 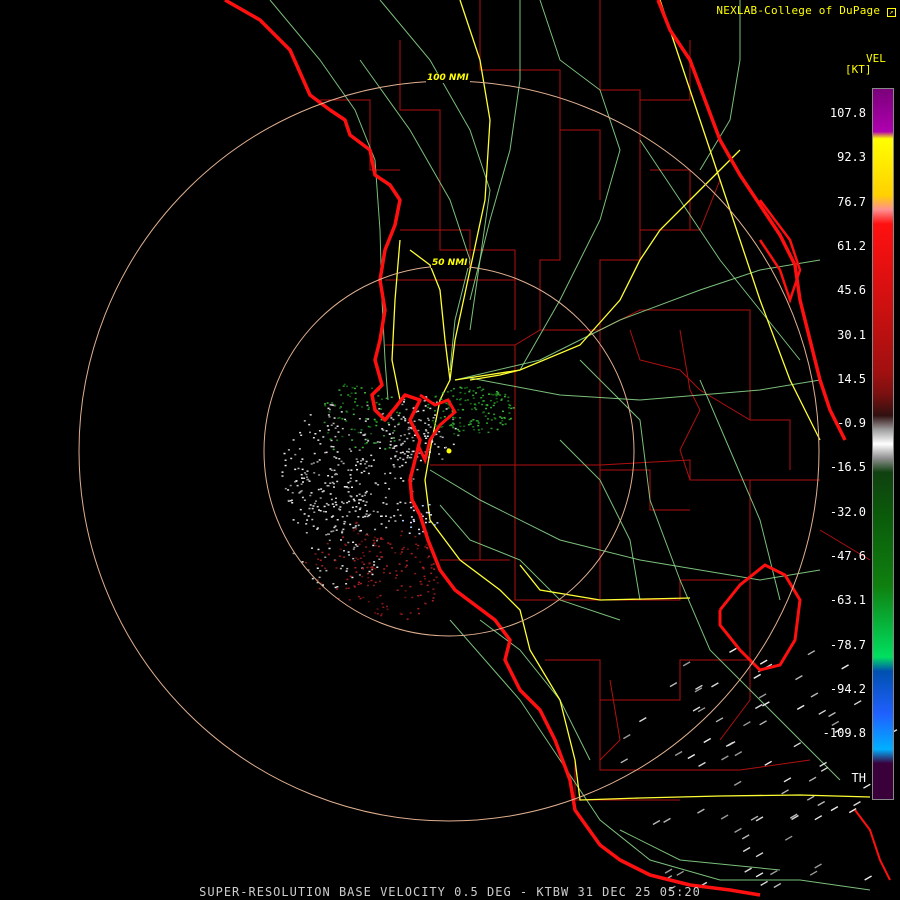 What do you see at coordinates (891, 12) in the screenshot?
I see `external-link-icon: ↗` at bounding box center [891, 12].